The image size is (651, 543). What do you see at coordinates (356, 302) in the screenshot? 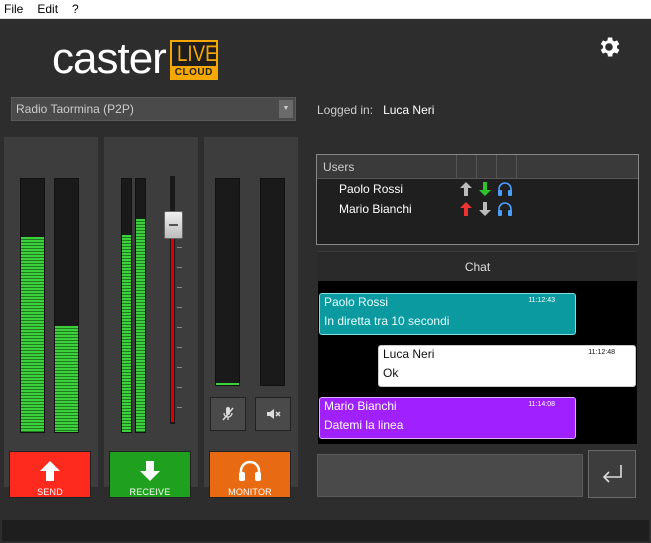
I see `chat-message-author: Paolo Rossi` at bounding box center [356, 302].